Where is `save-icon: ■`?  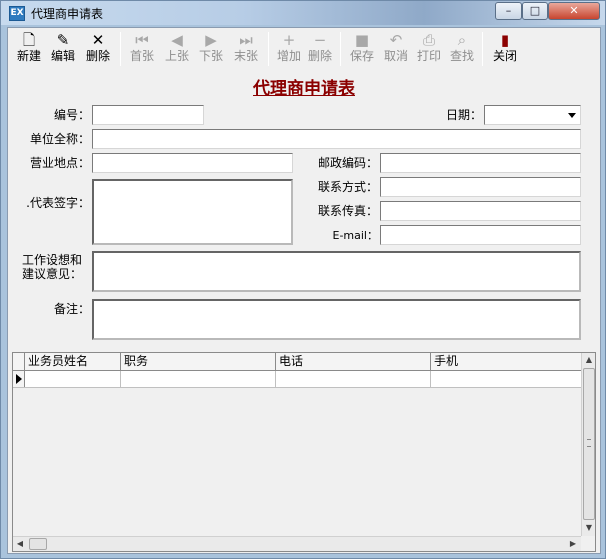 save-icon: ■ is located at coordinates (362, 40).